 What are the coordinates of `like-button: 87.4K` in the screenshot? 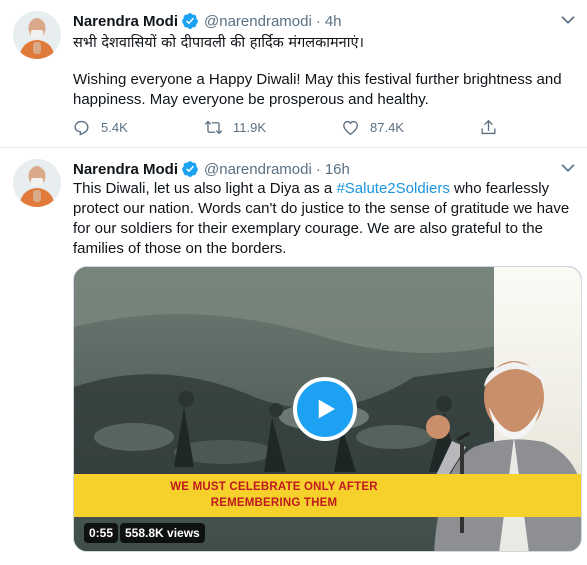 It's located at (372, 127).